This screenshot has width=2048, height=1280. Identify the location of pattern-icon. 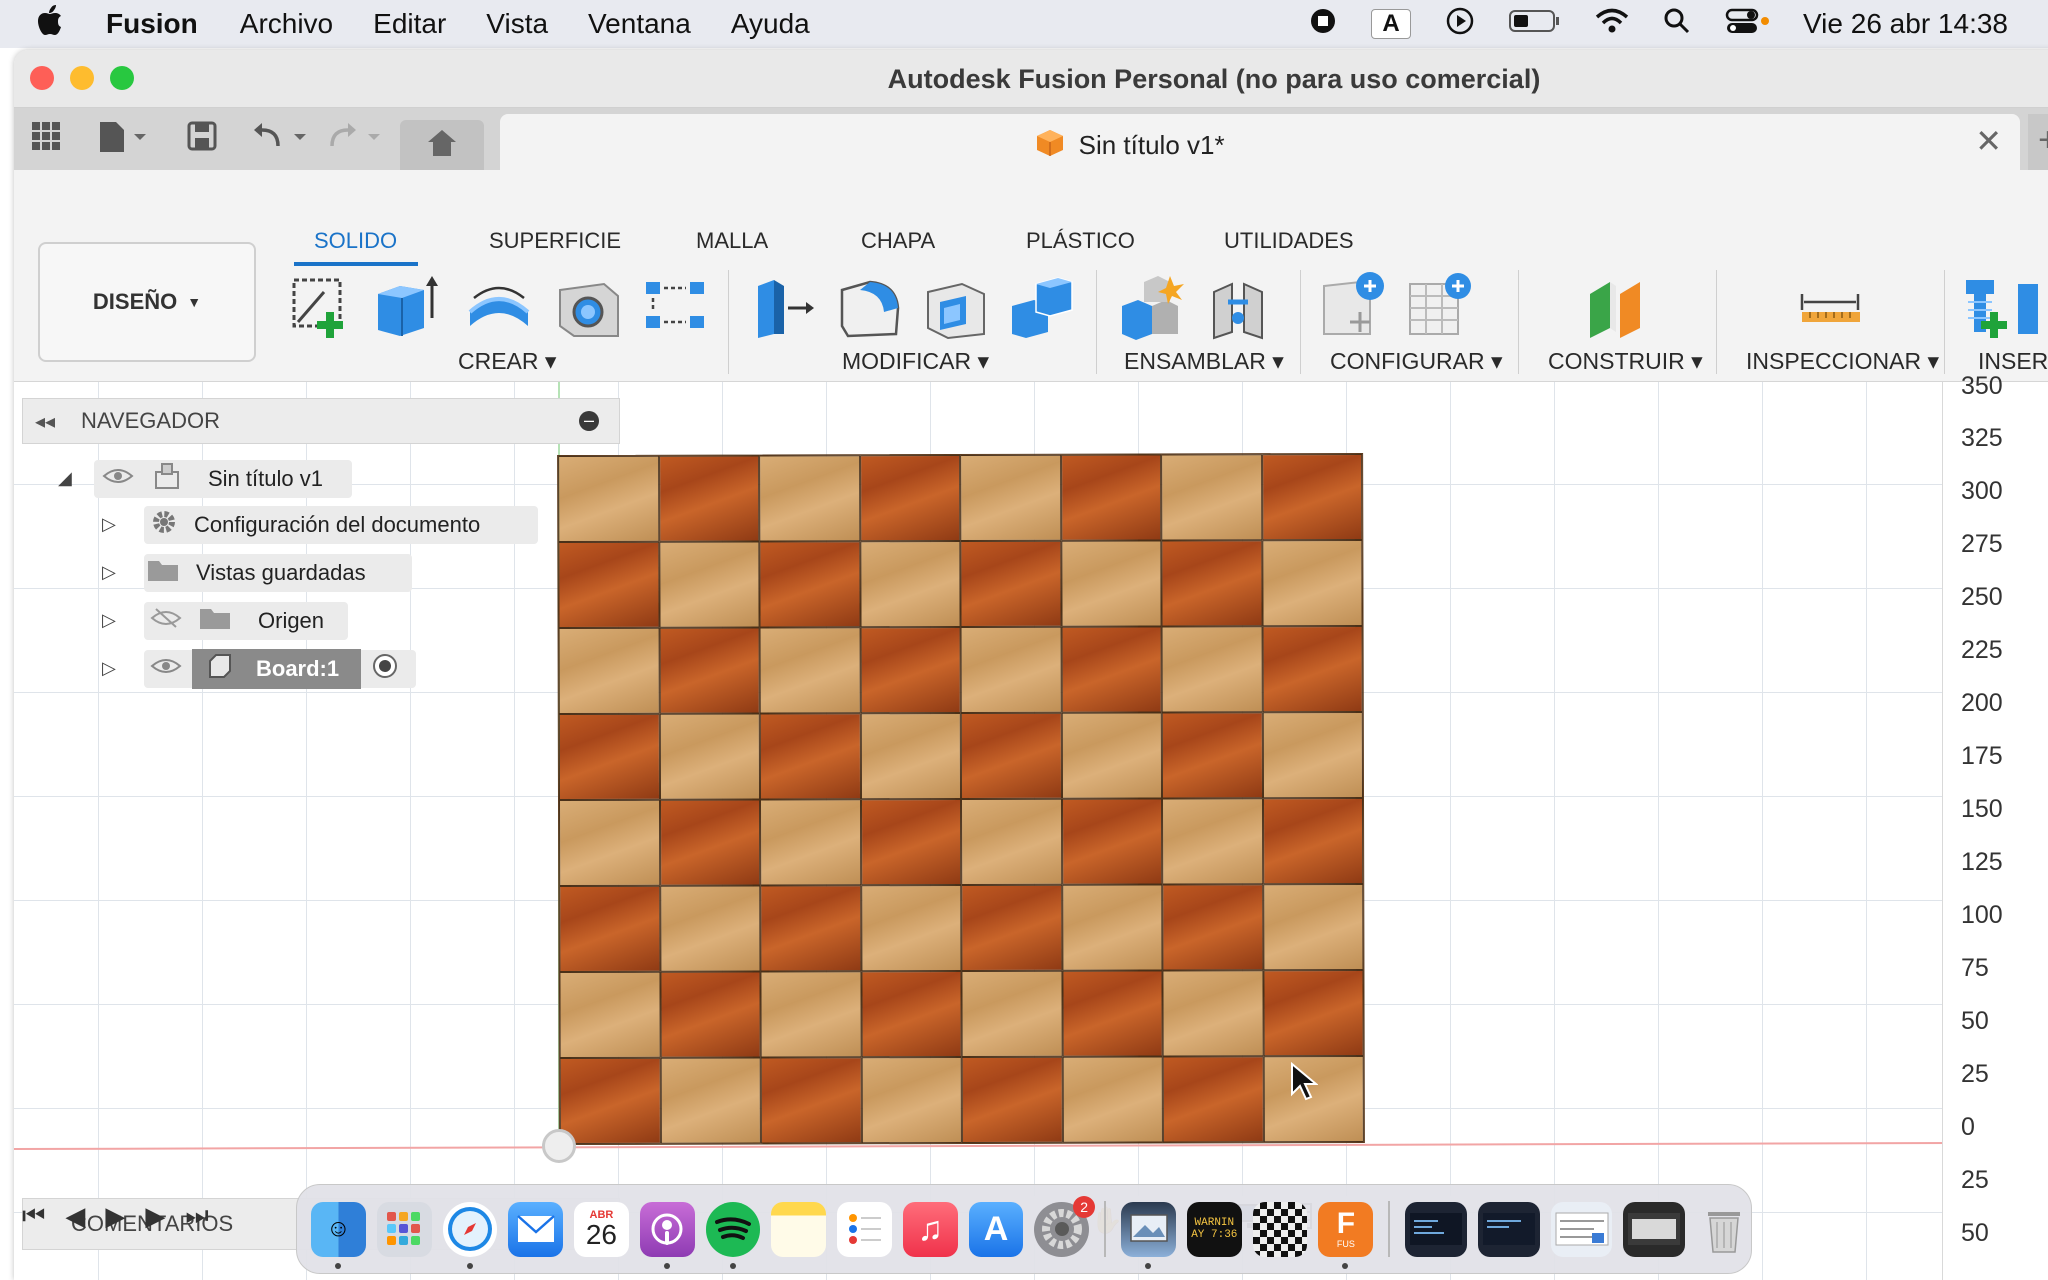
(677, 307).